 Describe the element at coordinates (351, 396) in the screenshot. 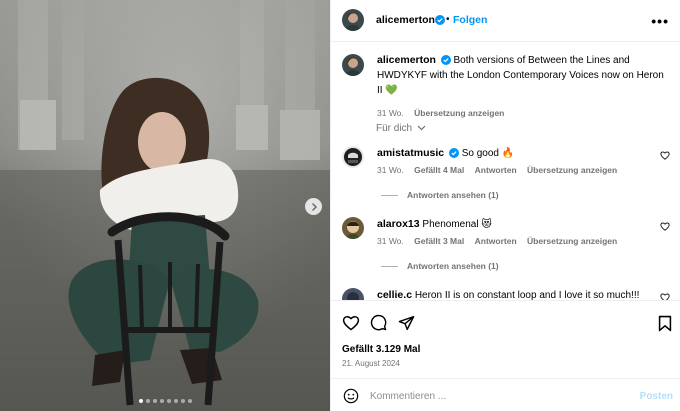

I see `emoji-icon` at that location.